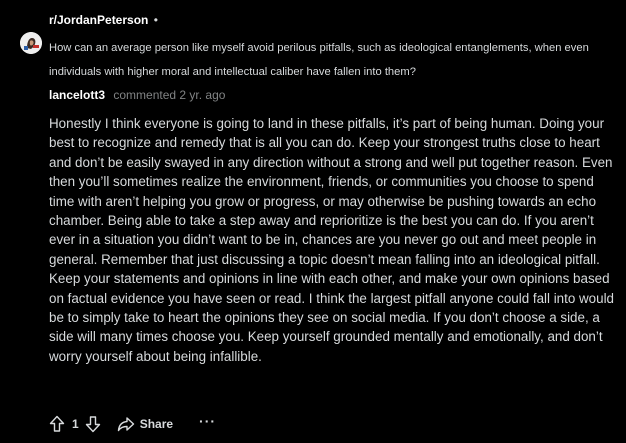  Describe the element at coordinates (57, 424) in the screenshot. I see `upvote-arrow-icon` at that location.